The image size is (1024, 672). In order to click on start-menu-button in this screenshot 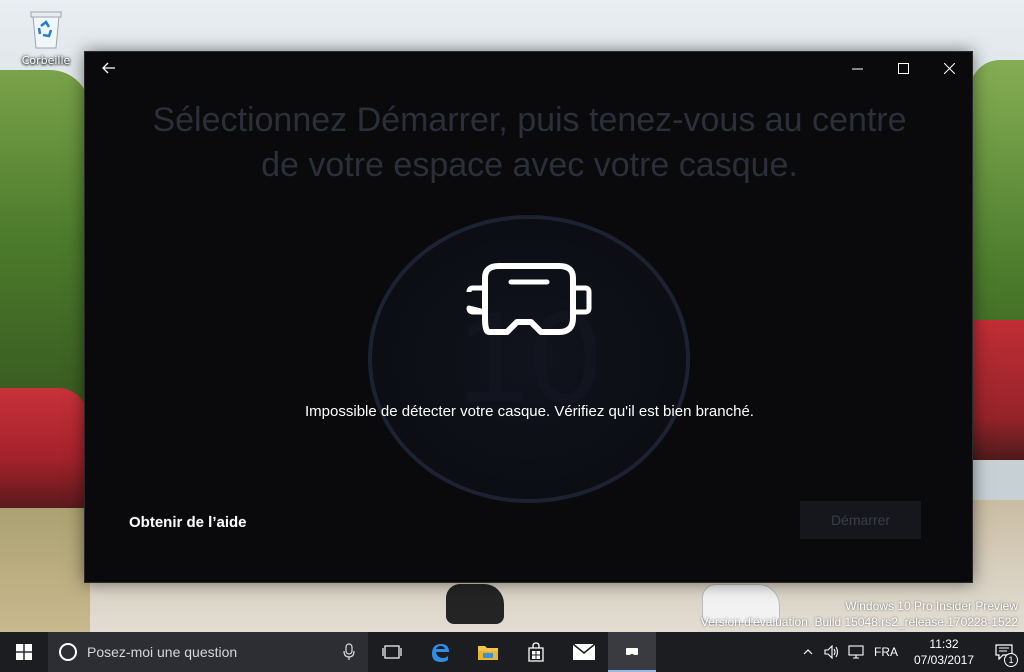, I will do `click(24, 652)`.